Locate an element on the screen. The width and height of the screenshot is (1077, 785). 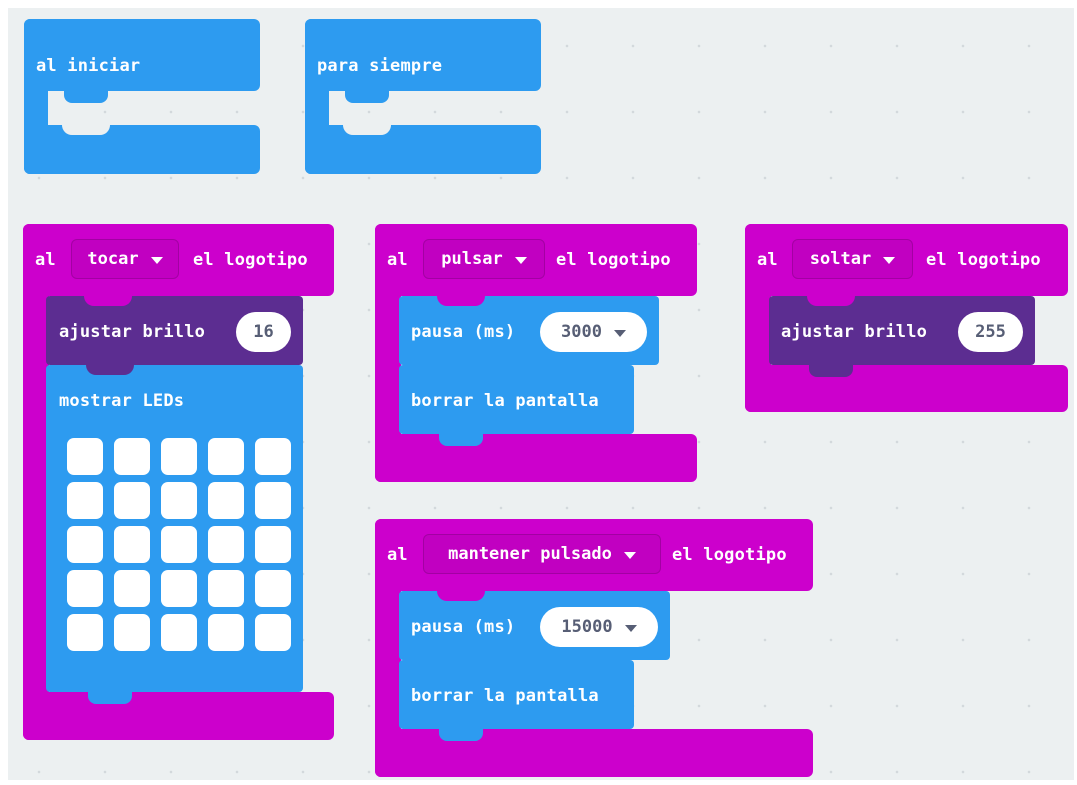
set-brightness-label-2: ajustar brillo is located at coordinates (854, 332).